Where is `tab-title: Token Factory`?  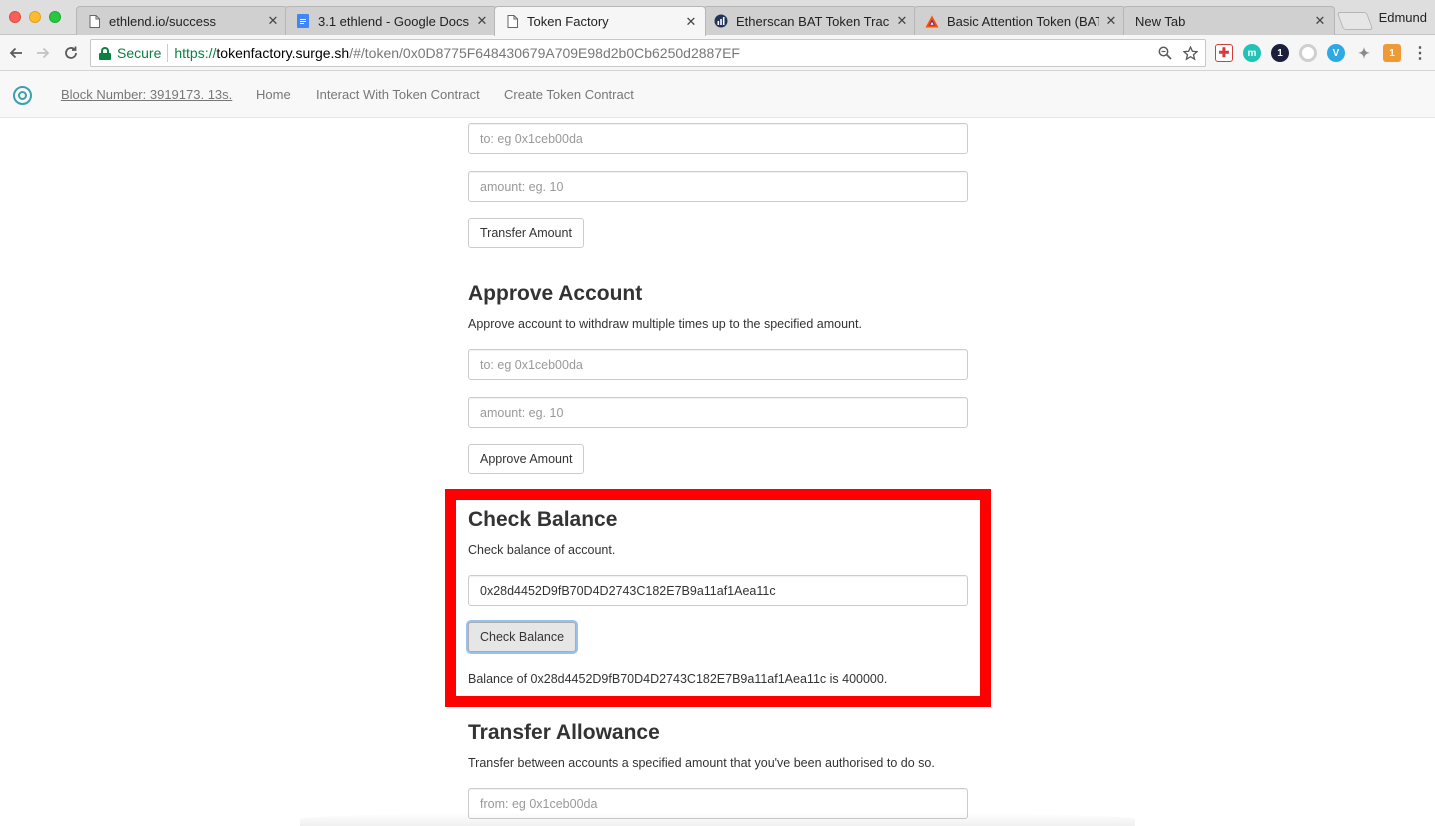 tab-title: Token Factory is located at coordinates (568, 21).